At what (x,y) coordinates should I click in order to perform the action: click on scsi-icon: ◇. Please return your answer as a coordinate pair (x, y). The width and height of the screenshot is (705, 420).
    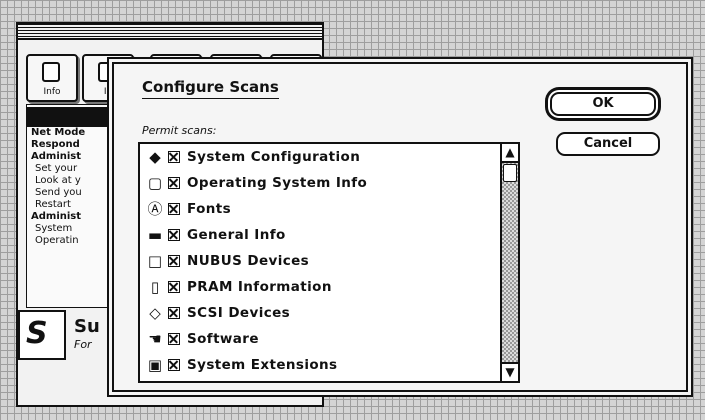
    Looking at the image, I should click on (155, 312).